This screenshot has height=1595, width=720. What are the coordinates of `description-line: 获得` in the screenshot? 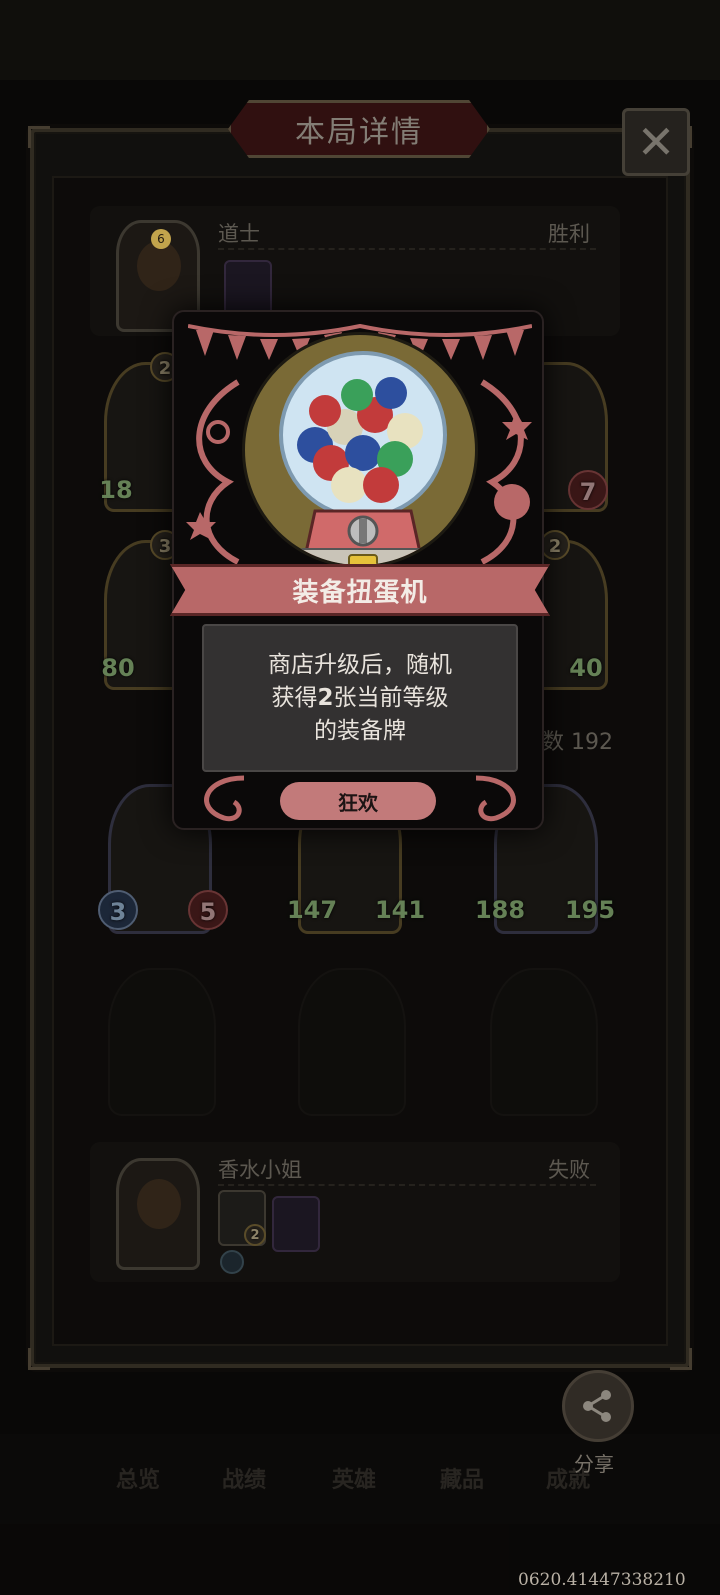 It's located at (294, 697).